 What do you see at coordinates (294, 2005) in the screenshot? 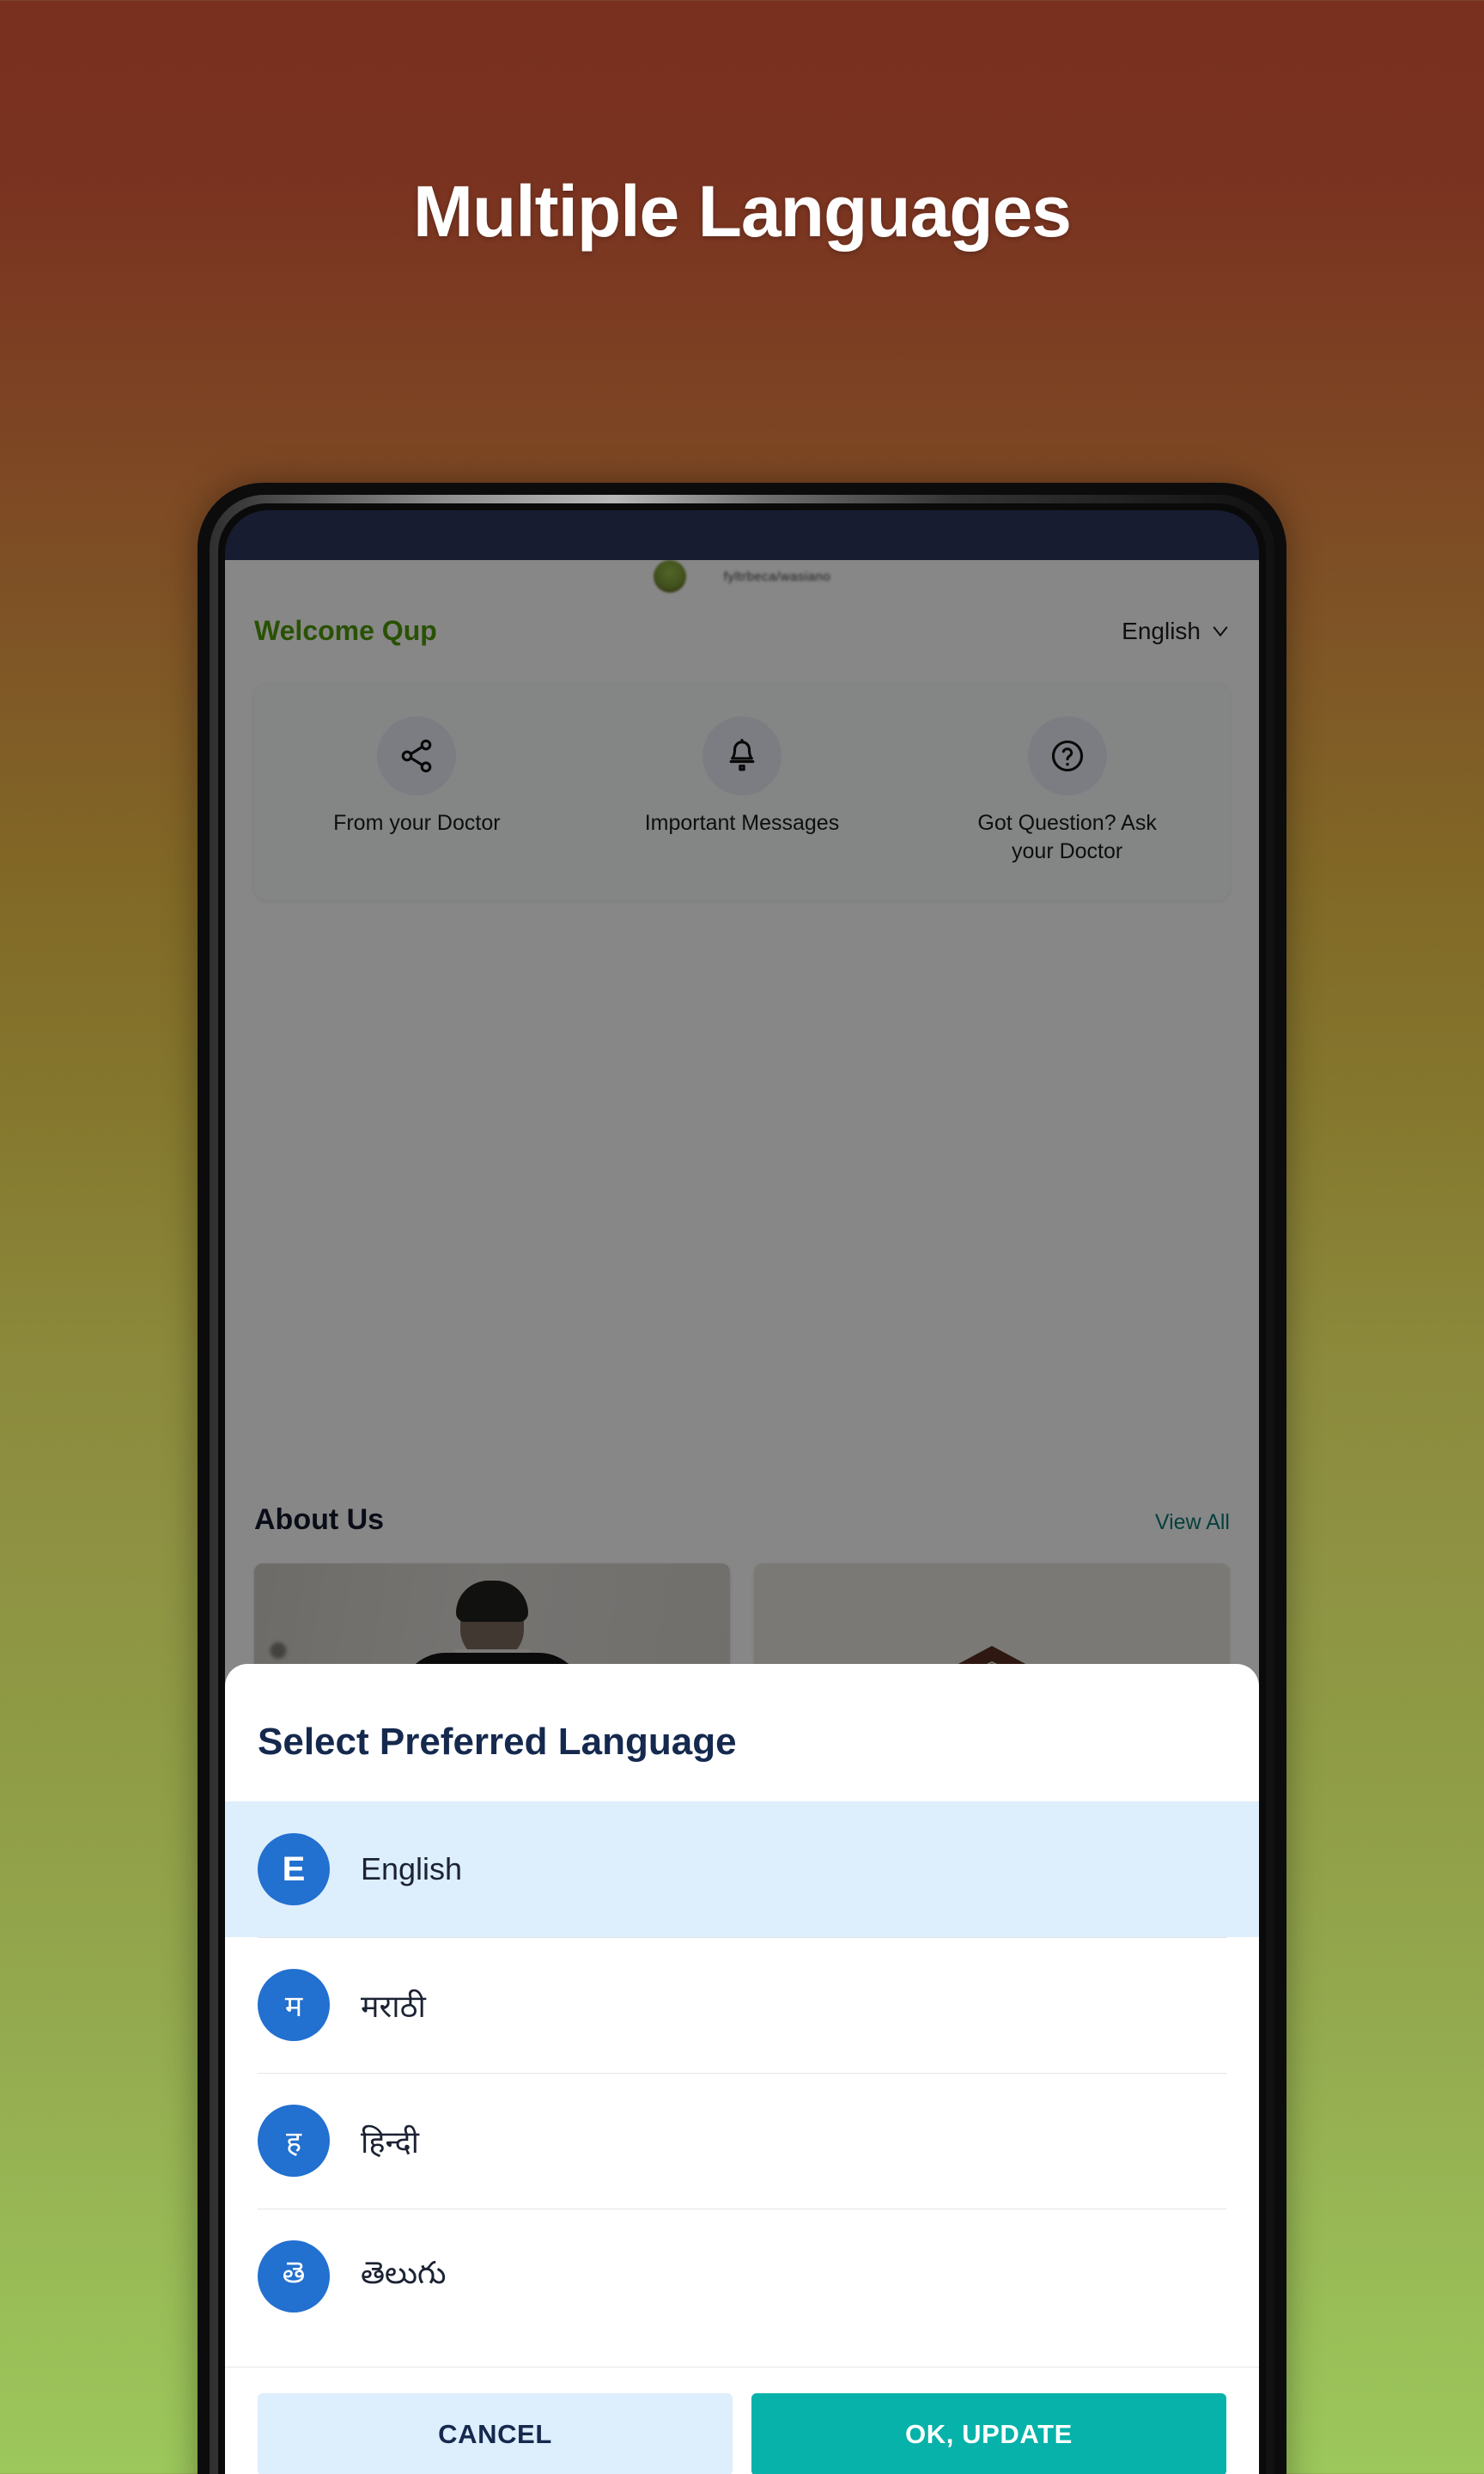
I see `language-avatar: म` at bounding box center [294, 2005].